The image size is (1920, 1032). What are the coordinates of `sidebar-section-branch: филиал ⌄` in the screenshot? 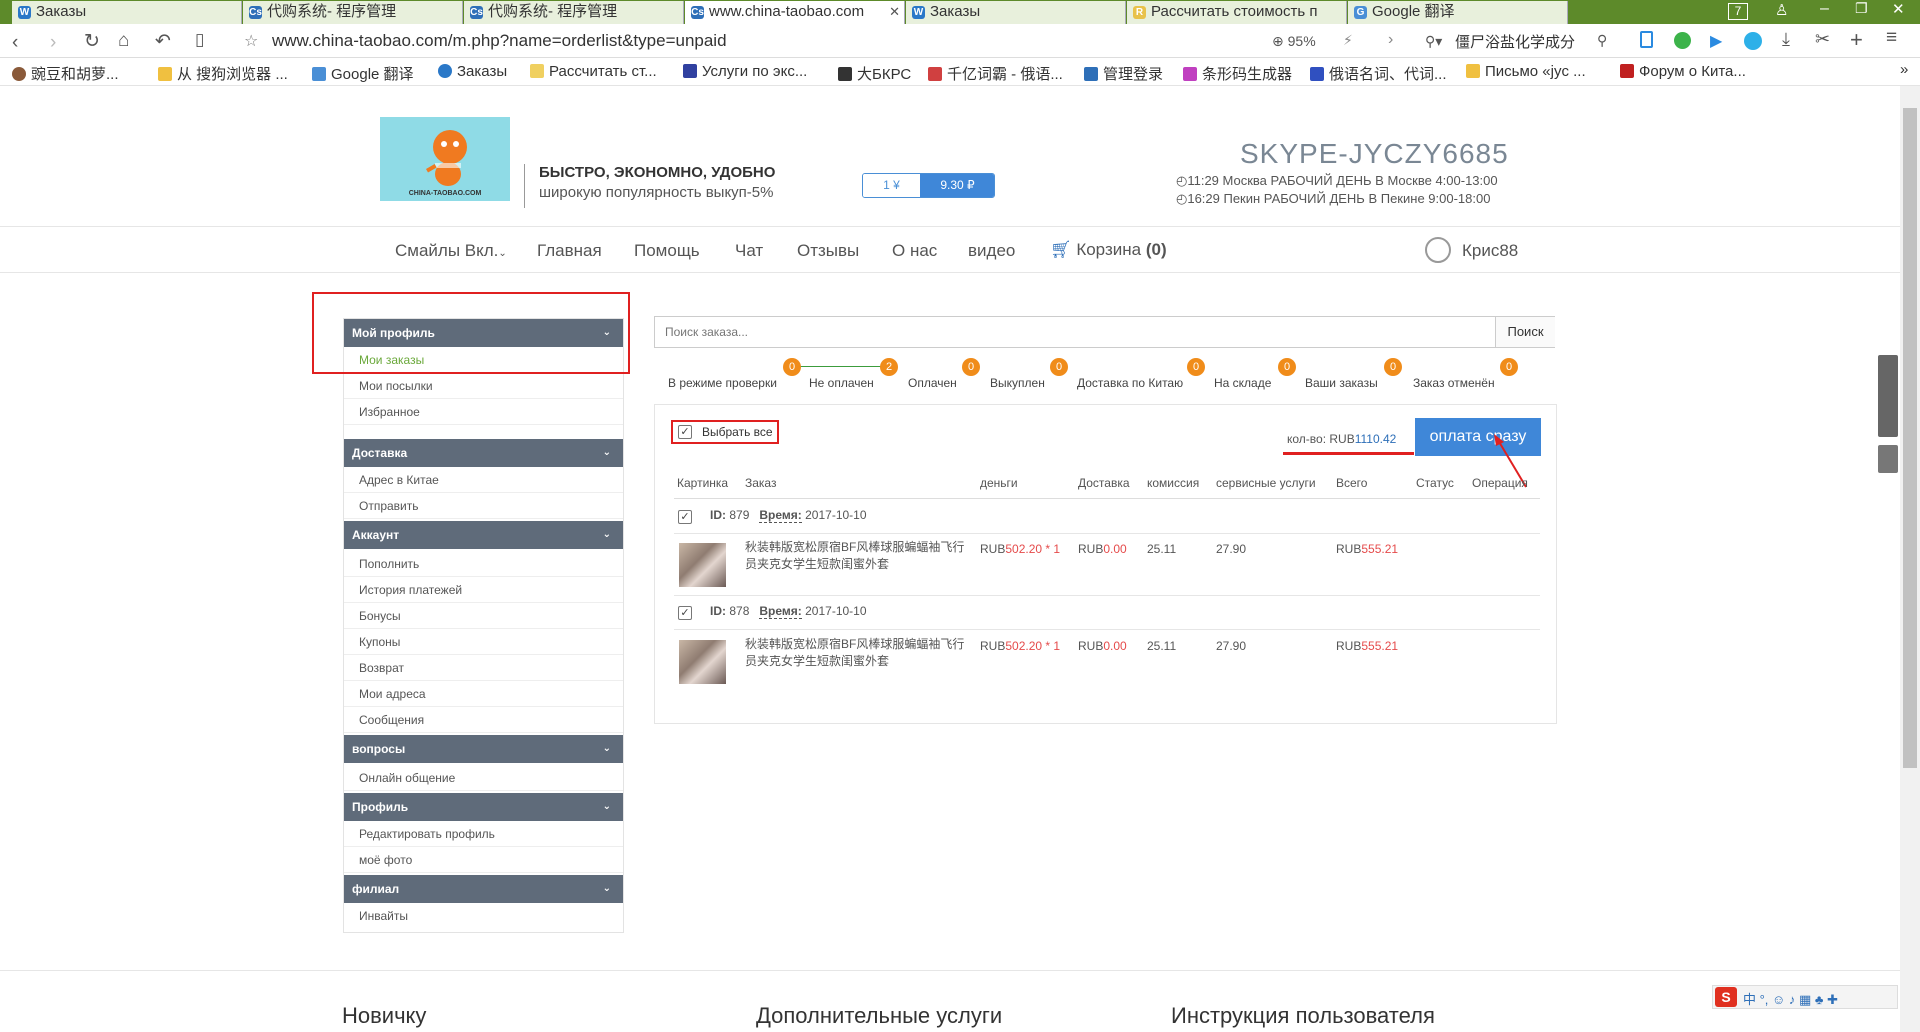 It's located at (483, 889).